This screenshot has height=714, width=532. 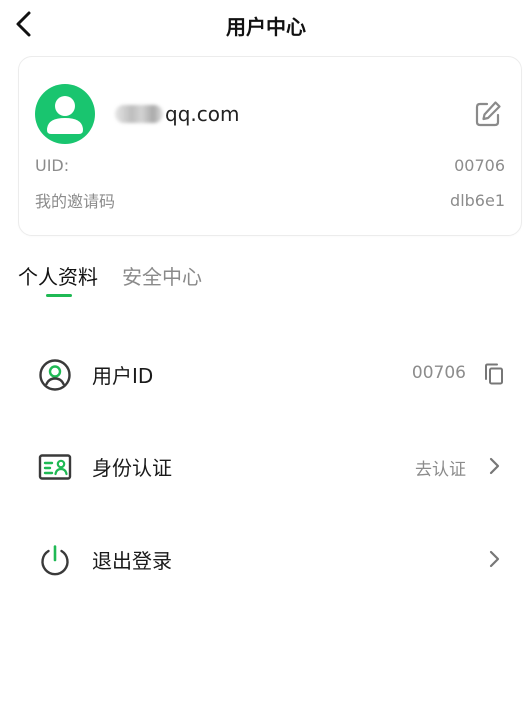 What do you see at coordinates (132, 561) in the screenshot?
I see `menu-label-logout: 退出登录` at bounding box center [132, 561].